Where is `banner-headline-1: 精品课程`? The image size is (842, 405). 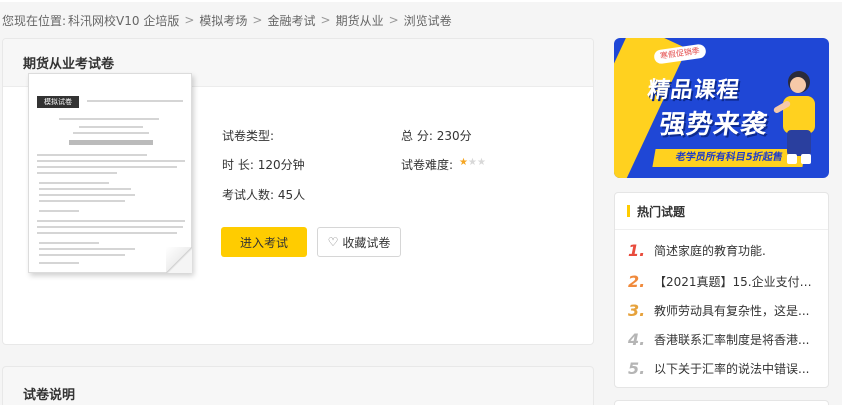
banner-headline-1: 精品课程 is located at coordinates (693, 90).